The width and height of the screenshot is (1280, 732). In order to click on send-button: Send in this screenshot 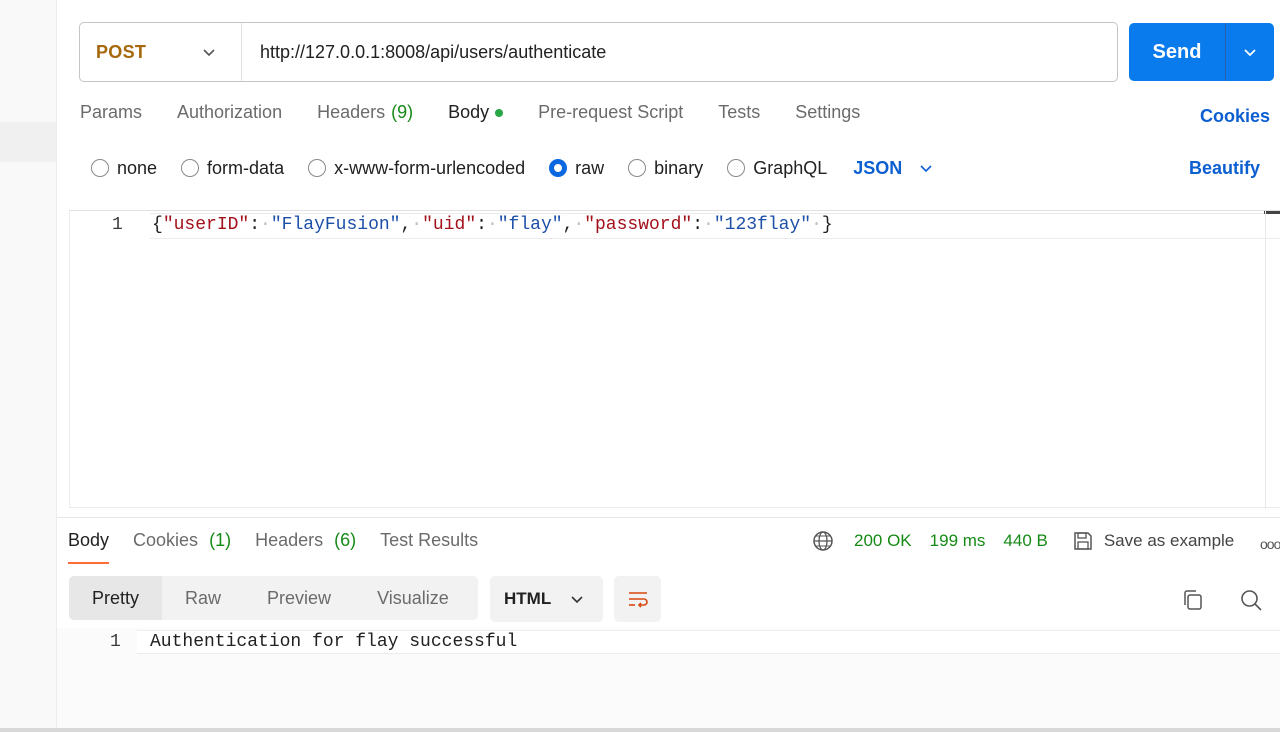, I will do `click(1201, 52)`.